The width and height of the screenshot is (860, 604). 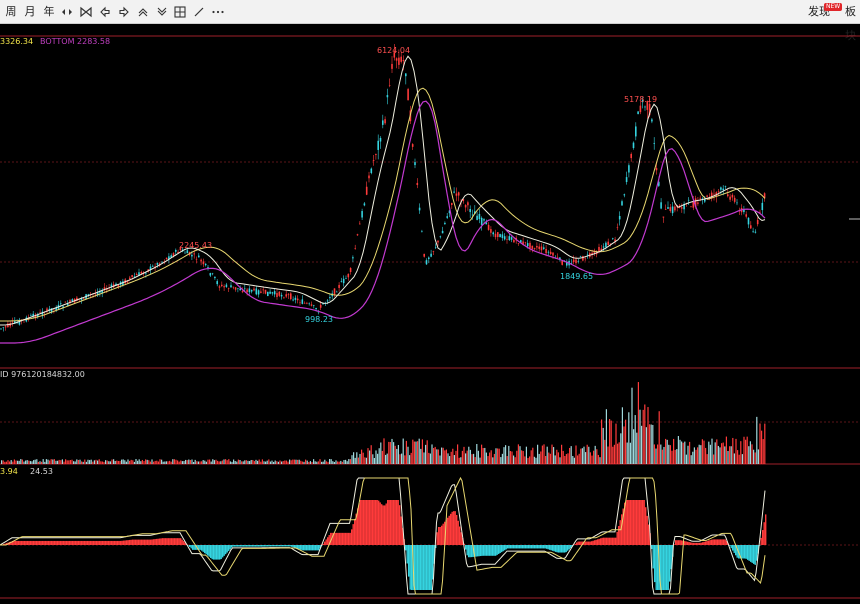 What do you see at coordinates (11, 12) in the screenshot?
I see `period-week-button: 周` at bounding box center [11, 12].